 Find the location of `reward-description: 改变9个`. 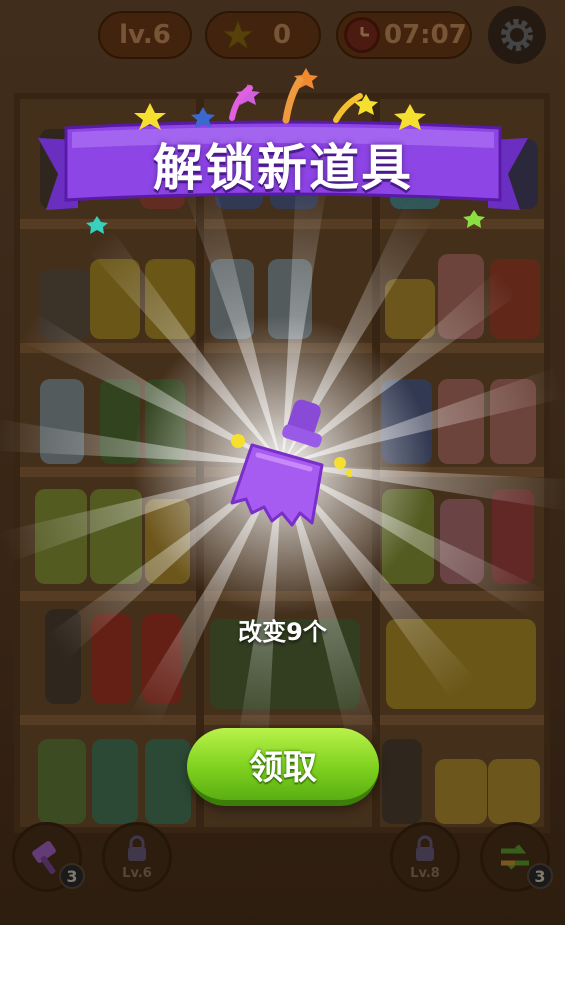

reward-description: 改变9个 is located at coordinates (282, 632).